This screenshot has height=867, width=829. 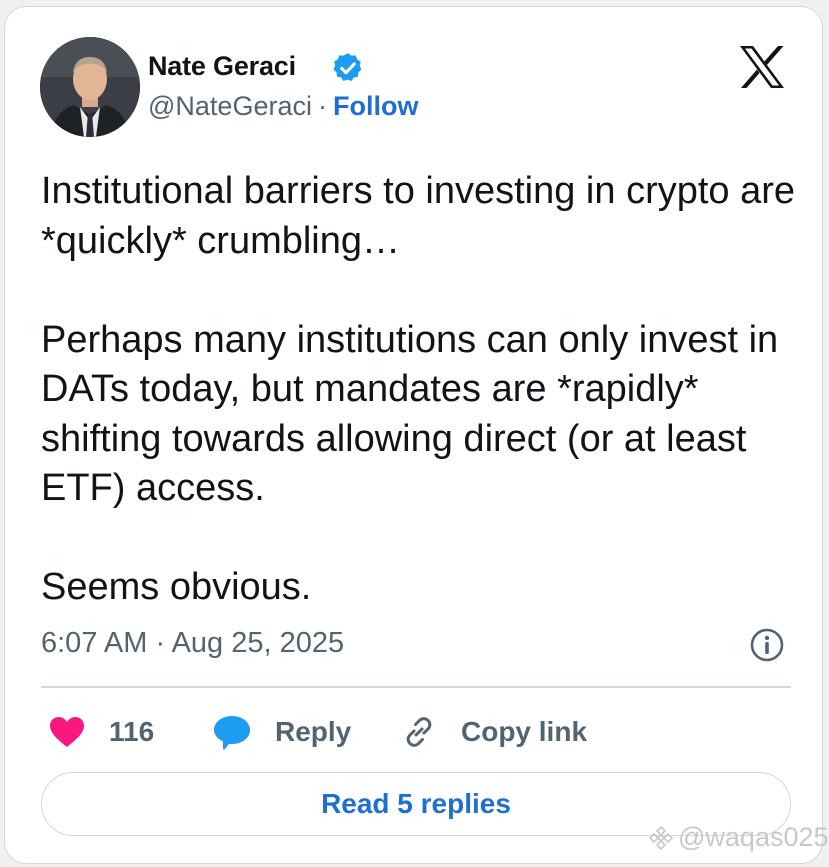 What do you see at coordinates (192, 643) in the screenshot?
I see `tweet-timestamp: 6:07 AM · Aug 25, 2025` at bounding box center [192, 643].